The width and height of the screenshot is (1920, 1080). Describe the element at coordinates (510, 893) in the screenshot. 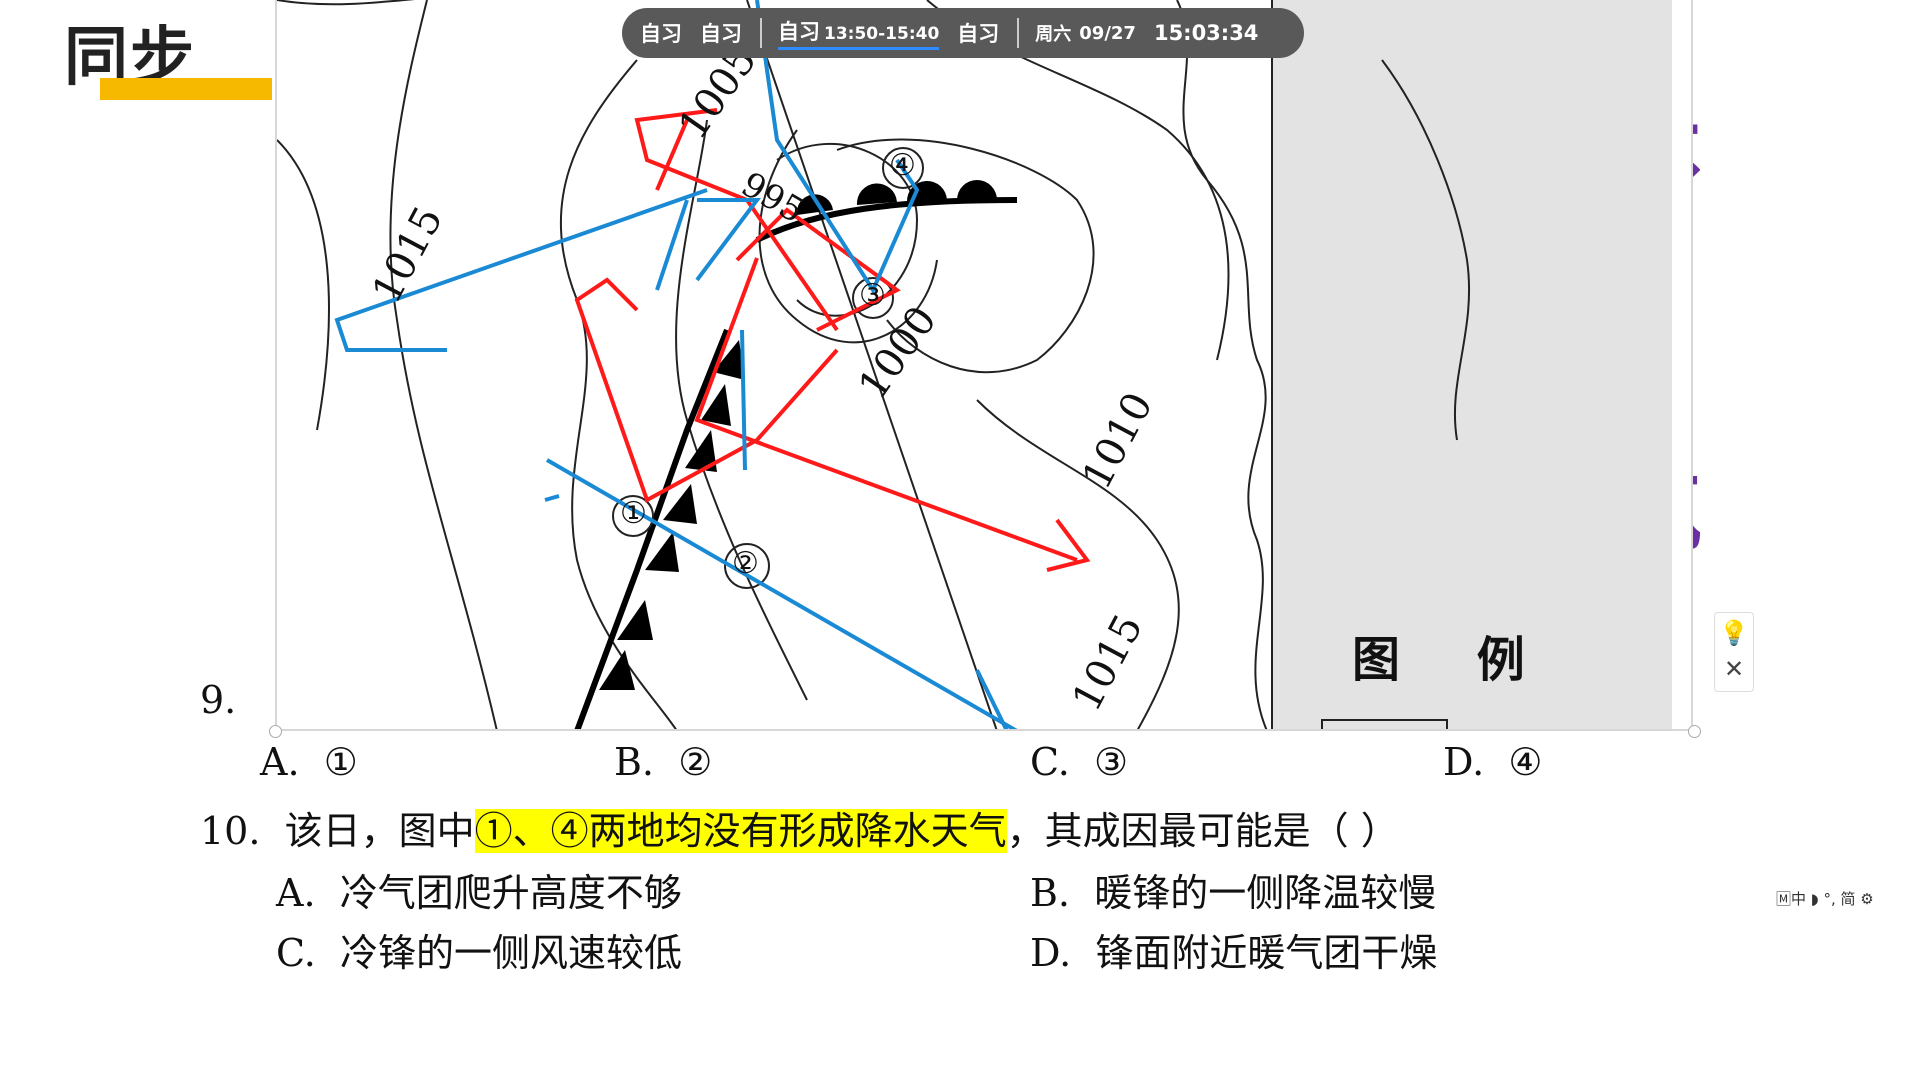

I see `q10-option-a-text: 冷气团爬升高度不够` at that location.